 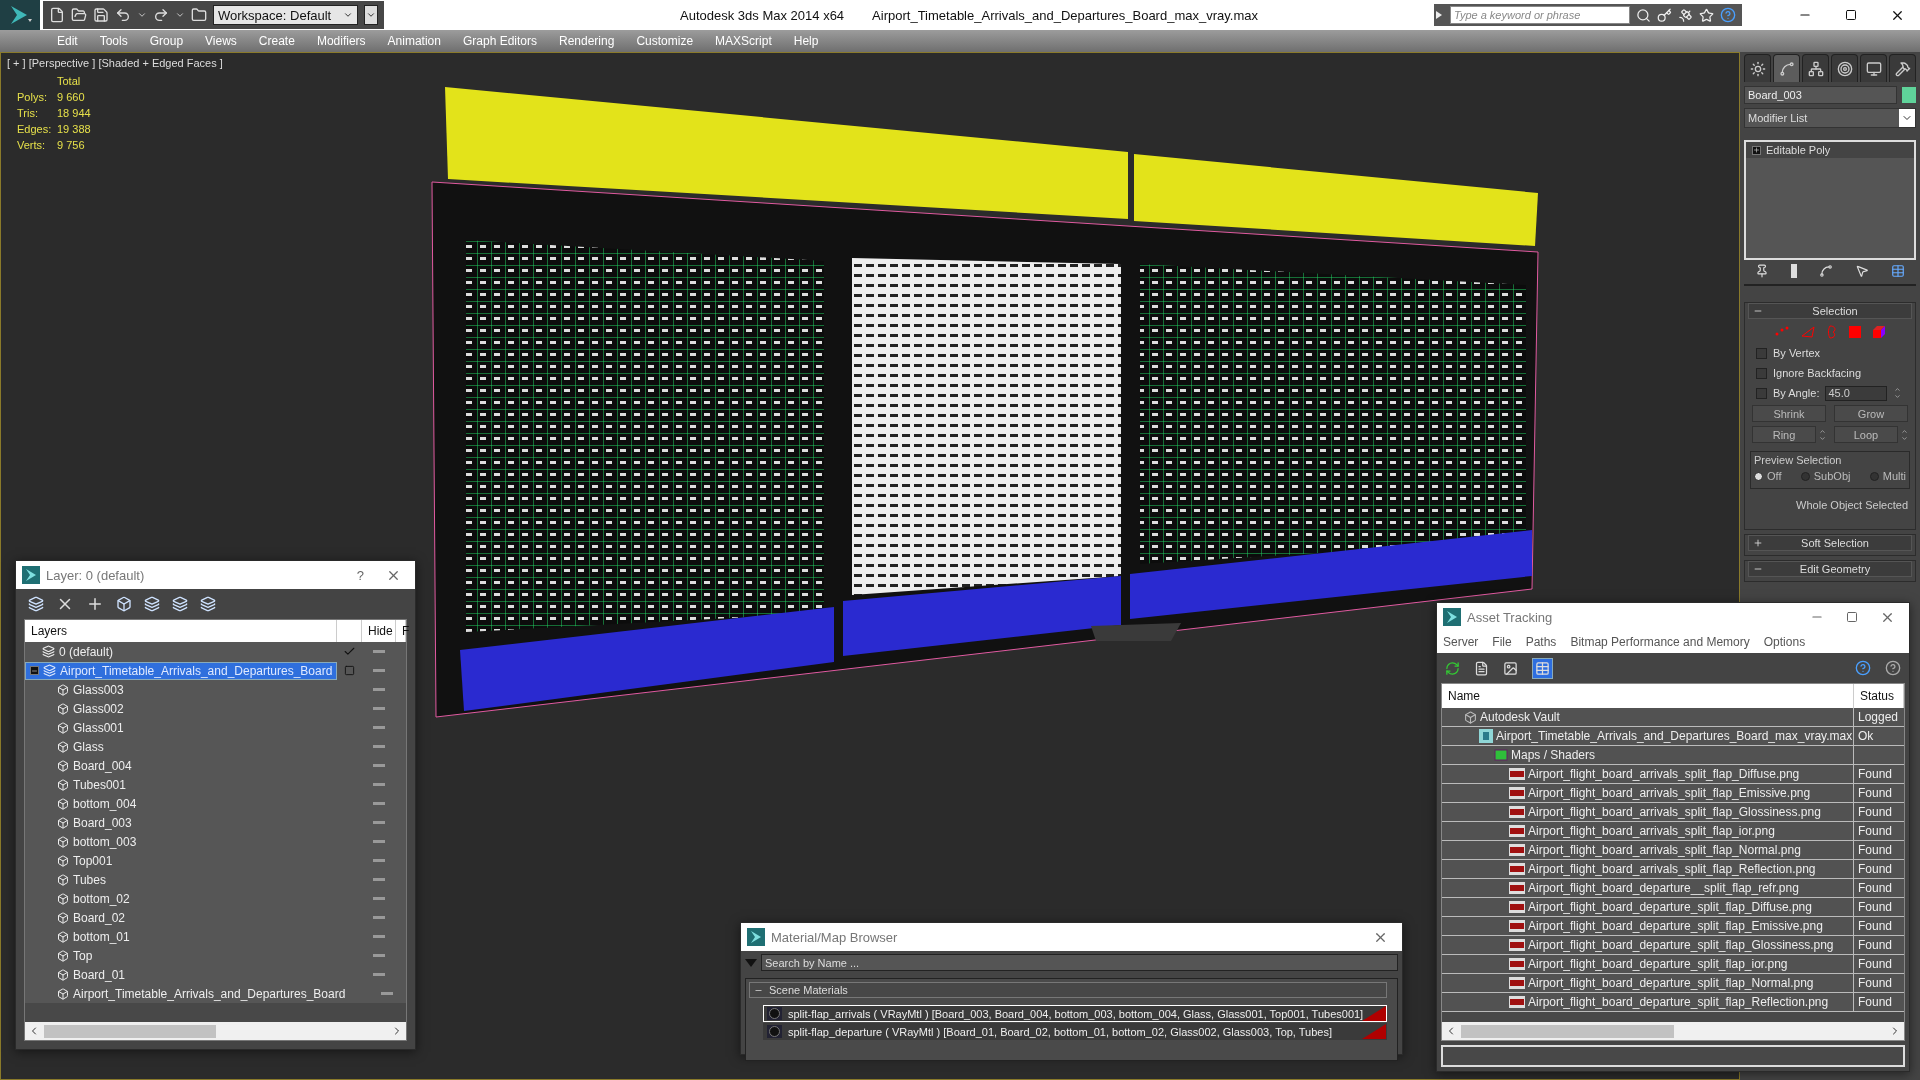 What do you see at coordinates (1648, 793) in the screenshot?
I see `asset-name: Airport_flight_board_arrivals_split_flap_Emissive.png` at bounding box center [1648, 793].